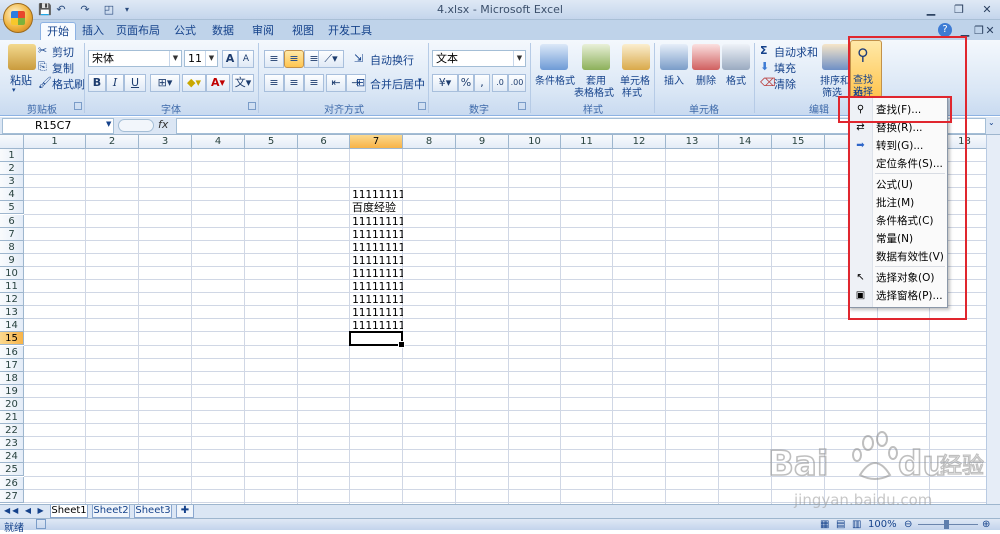 The width and height of the screenshot is (1000, 534). Describe the element at coordinates (314, 83) in the screenshot. I see `align-right-icon: ≡` at that location.